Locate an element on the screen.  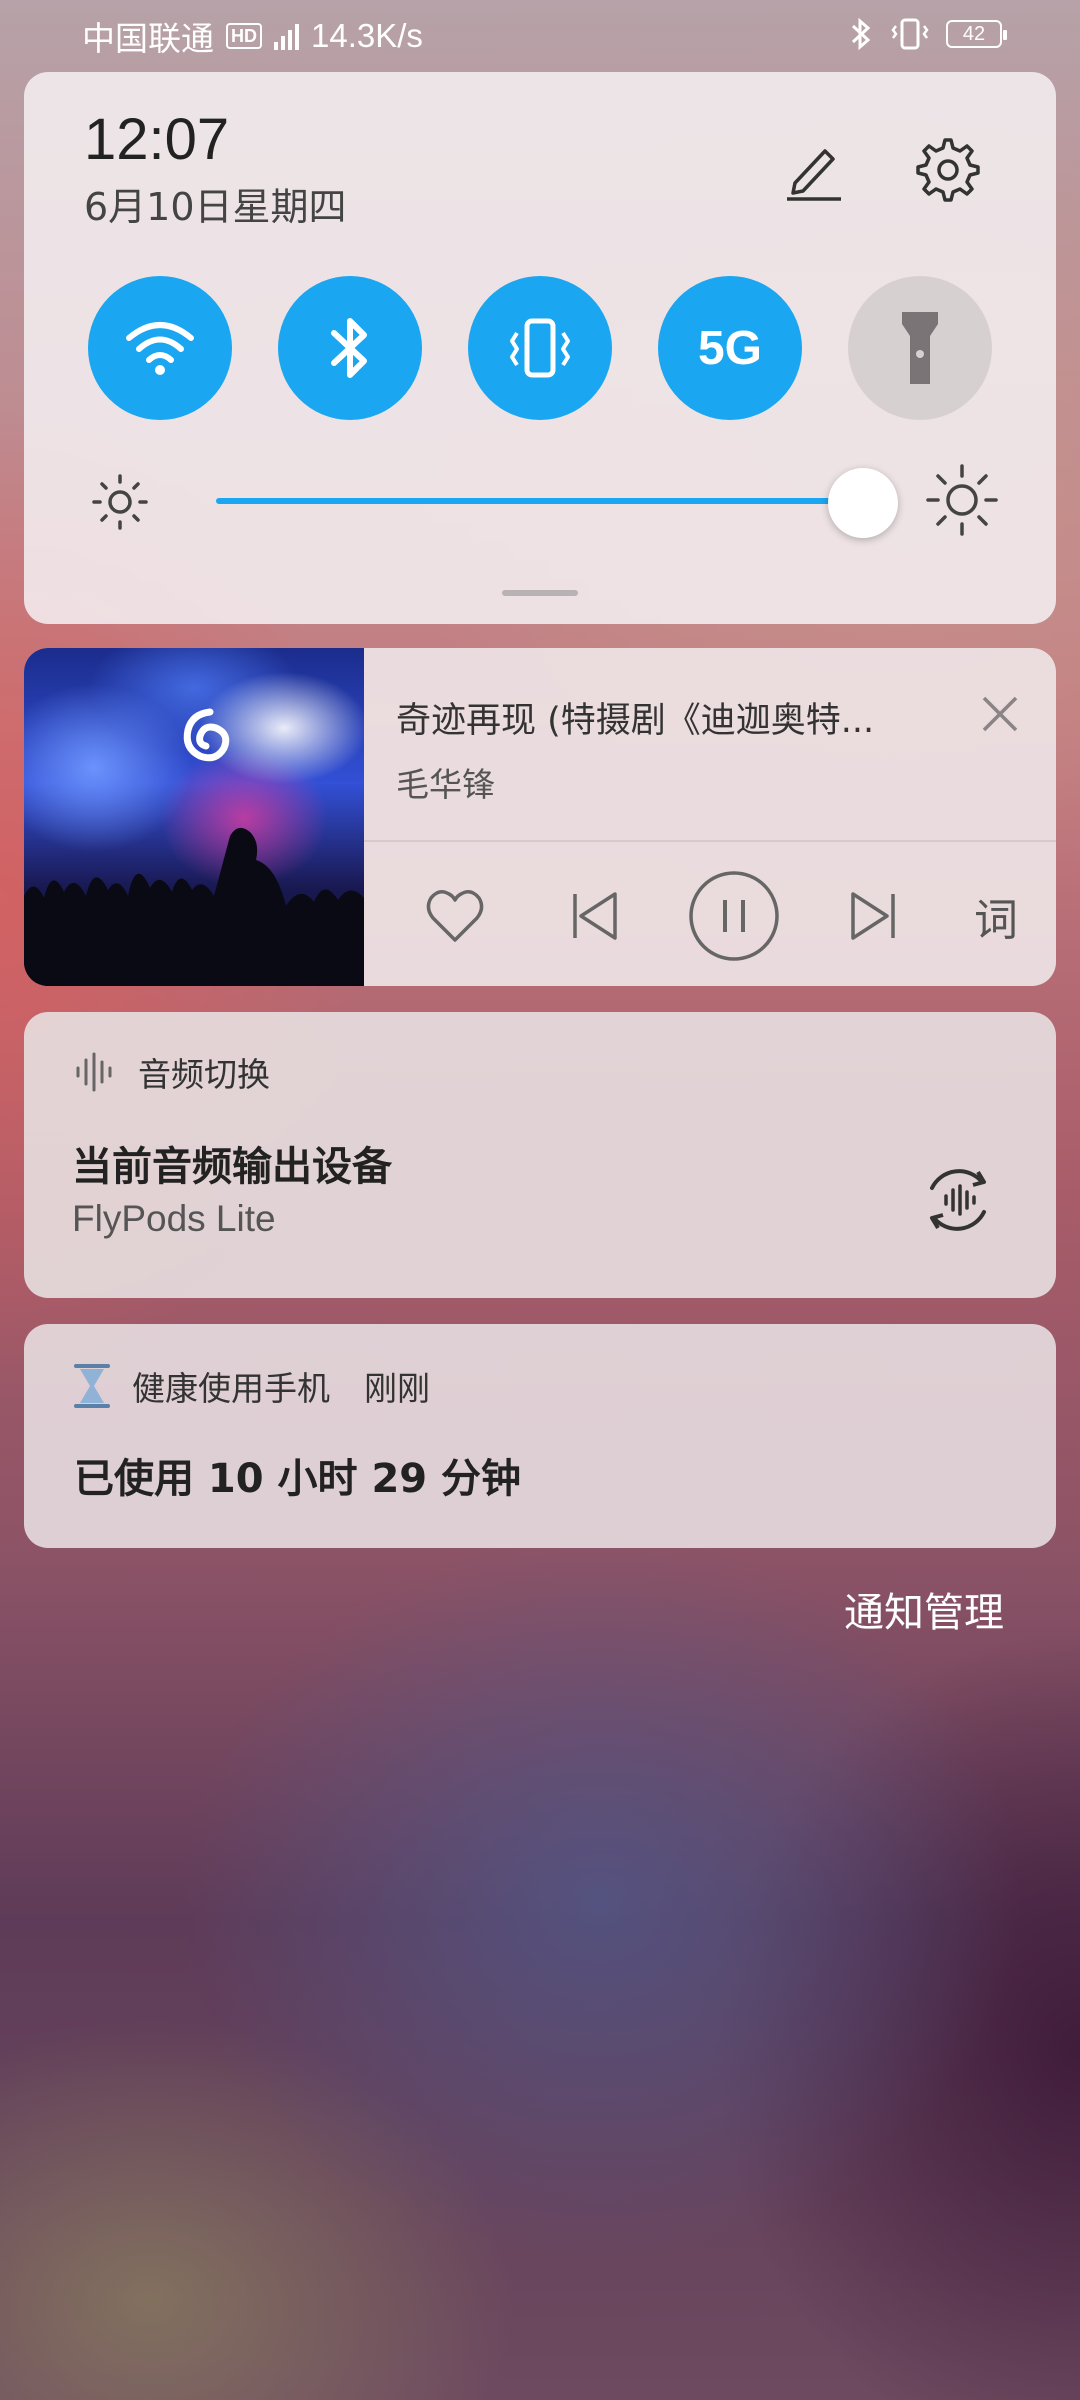
flashlight-icon is located at coordinates (920, 348).